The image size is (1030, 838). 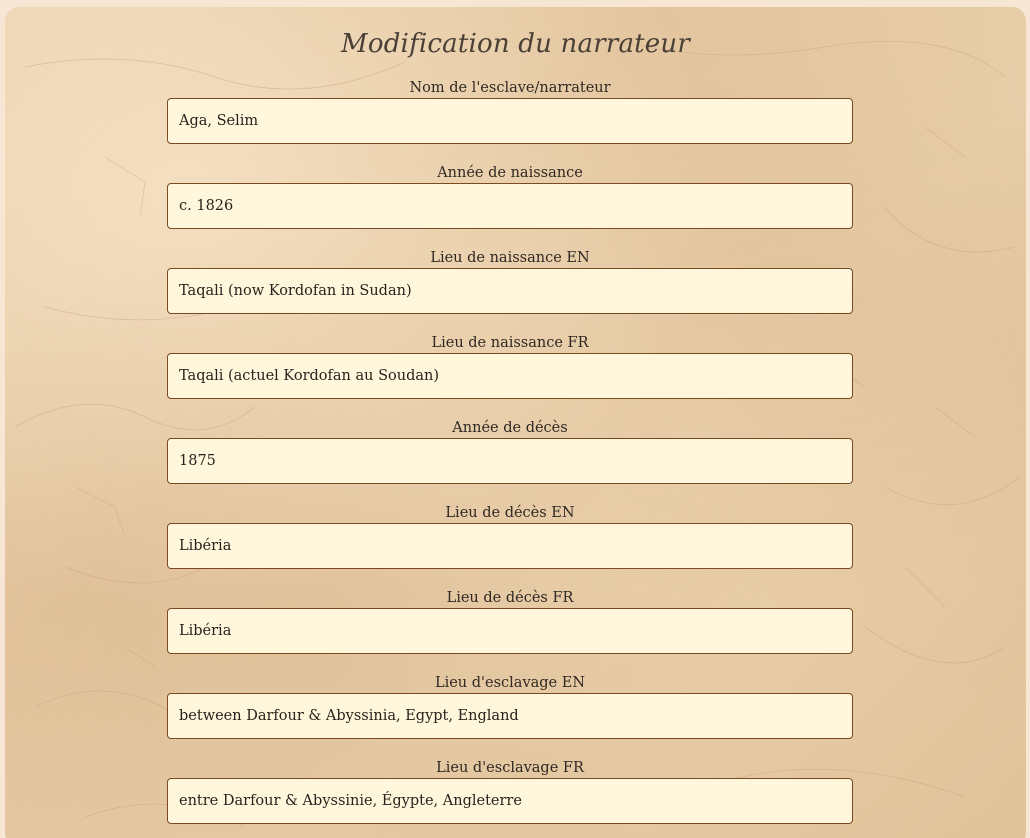 I want to click on enslavement-fr-label: Lieu d'esclavage FR, so click(x=510, y=768).